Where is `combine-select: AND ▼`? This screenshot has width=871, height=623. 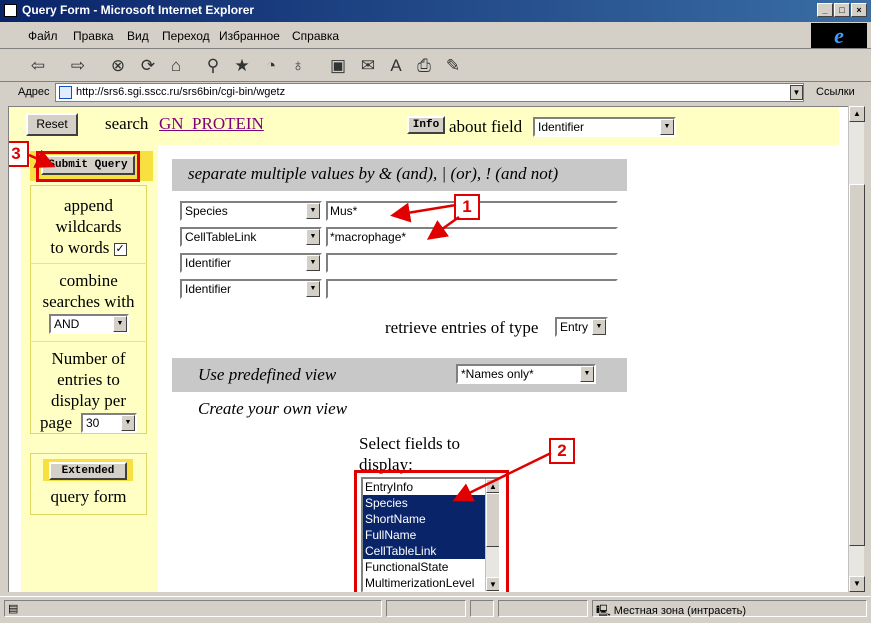 combine-select: AND ▼ is located at coordinates (89, 324).